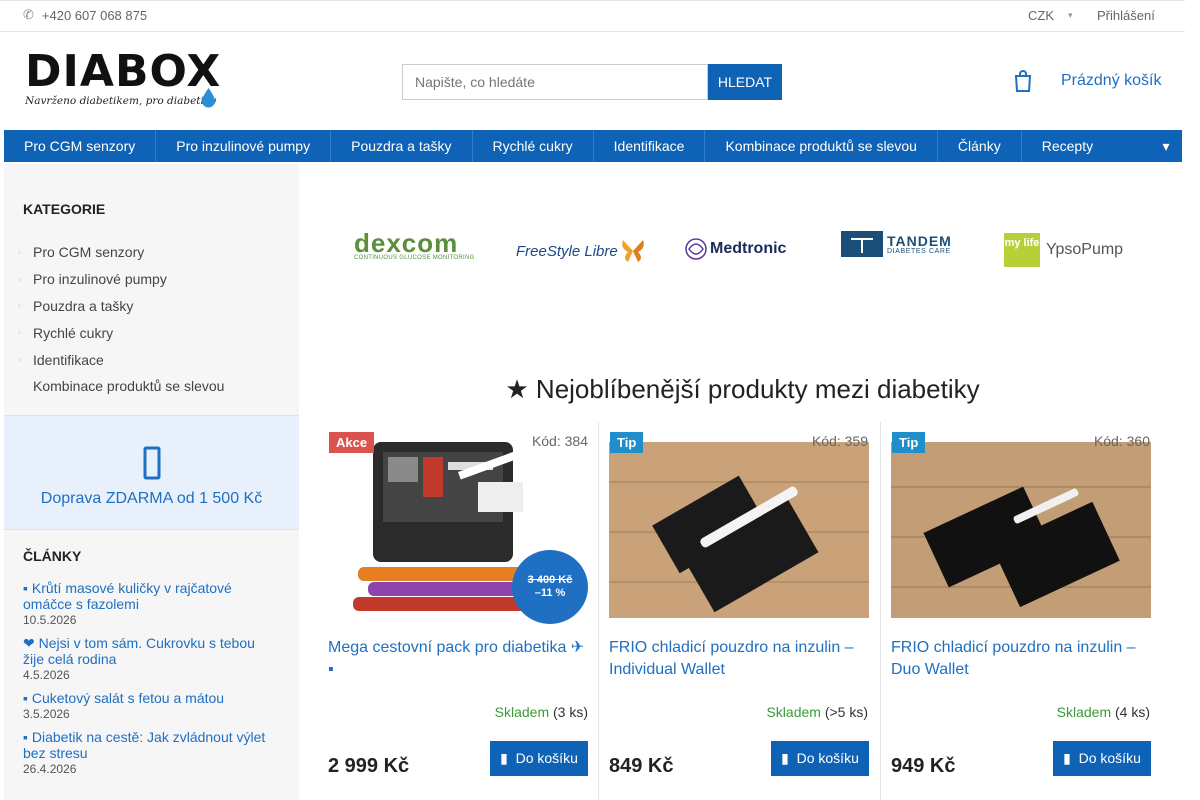 This screenshot has height=800, width=1200. What do you see at coordinates (559, 441) in the screenshot?
I see `product-code: Kód: 384` at bounding box center [559, 441].